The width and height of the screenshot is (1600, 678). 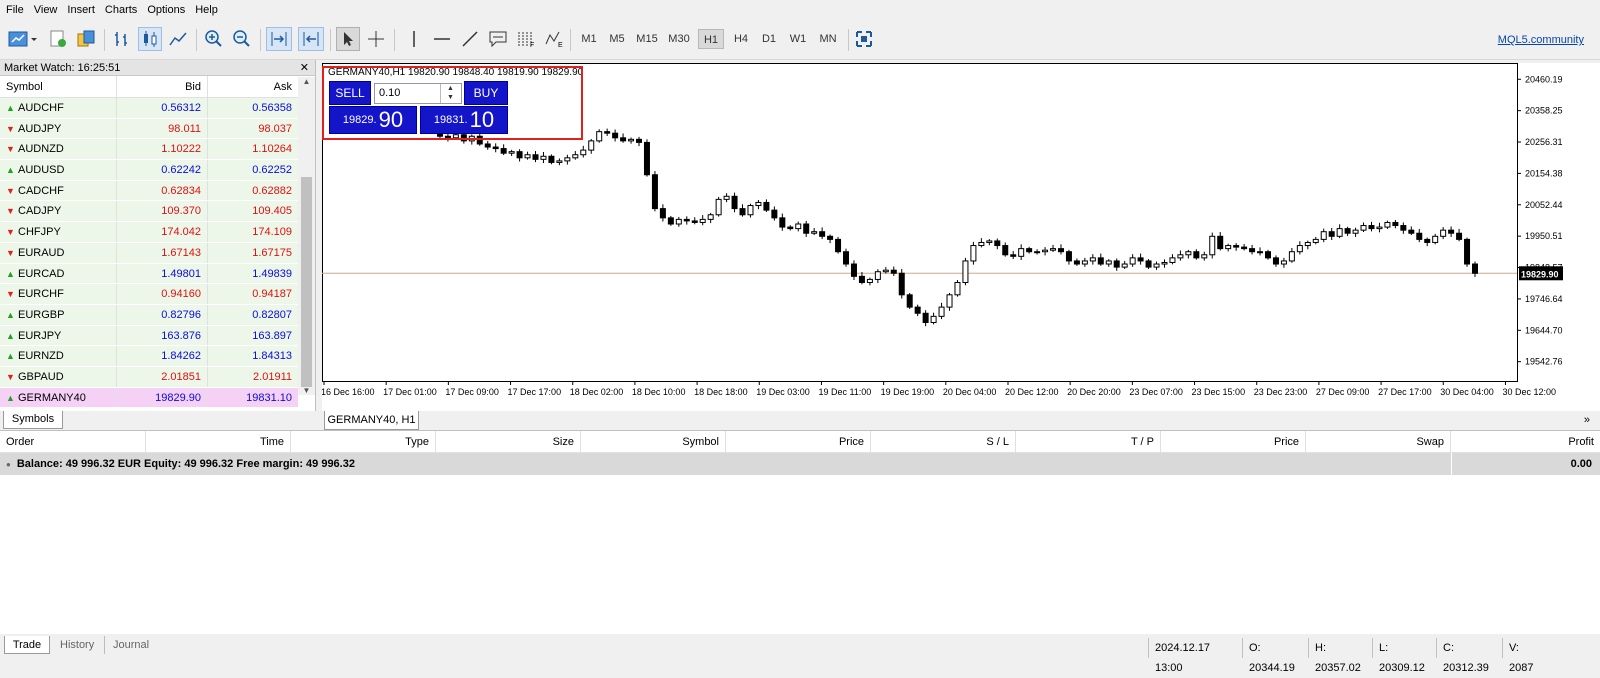 What do you see at coordinates (279, 39) in the screenshot?
I see `autoscroll-icon` at bounding box center [279, 39].